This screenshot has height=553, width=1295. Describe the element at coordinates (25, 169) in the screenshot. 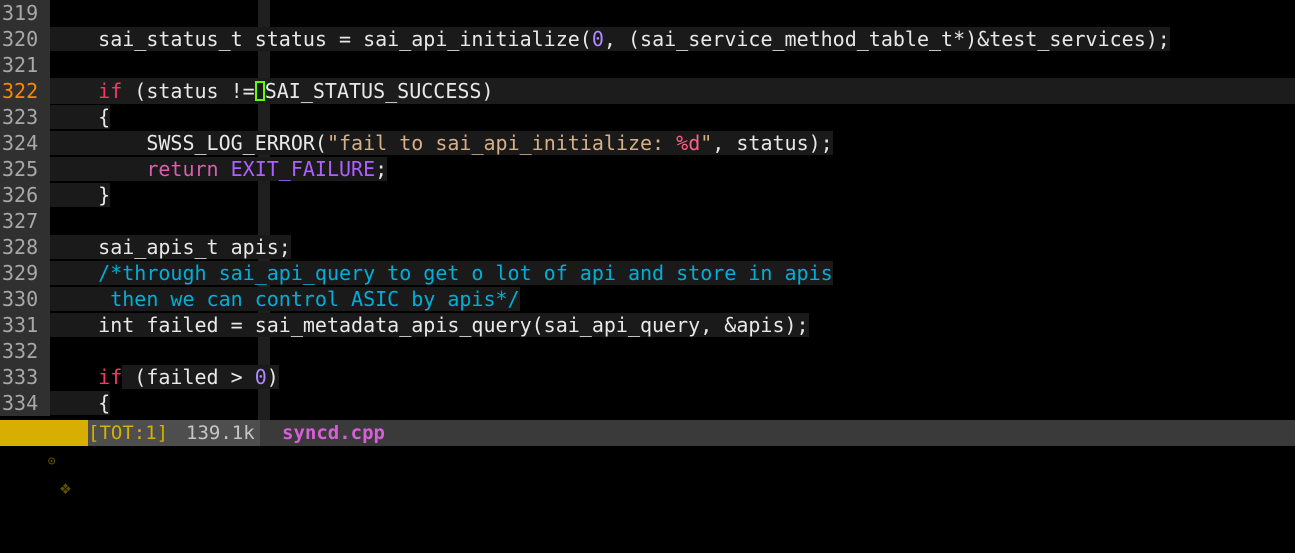

I see `line-number: 325` at that location.